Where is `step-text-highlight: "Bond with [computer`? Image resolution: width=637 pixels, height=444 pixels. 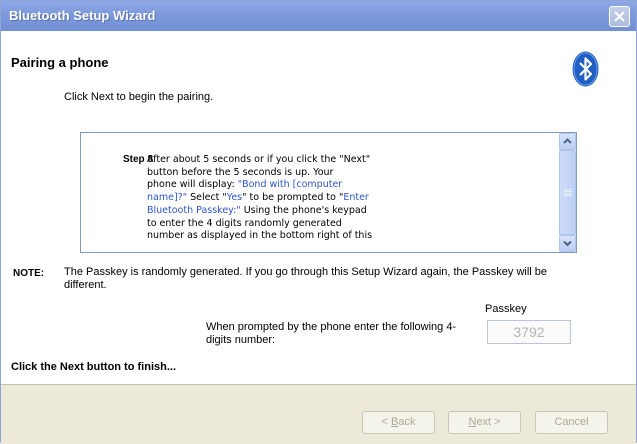 step-text-highlight: "Bond with [computer is located at coordinates (290, 185).